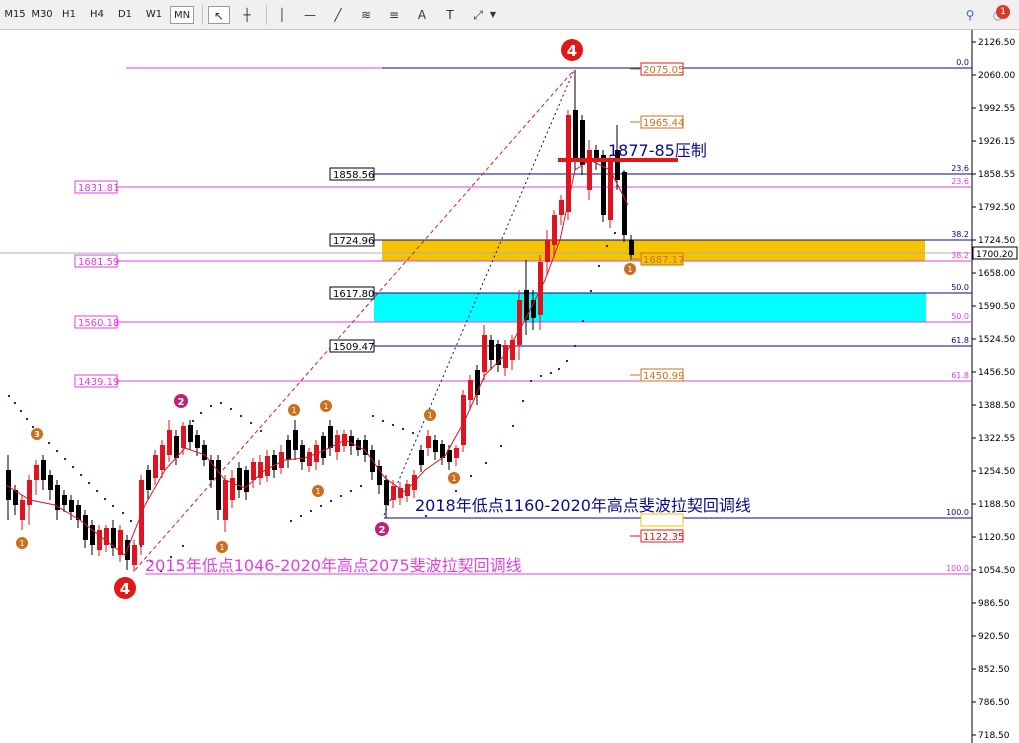  What do you see at coordinates (996, 307) in the screenshot?
I see `axis-tick-label: 1590.50` at bounding box center [996, 307].